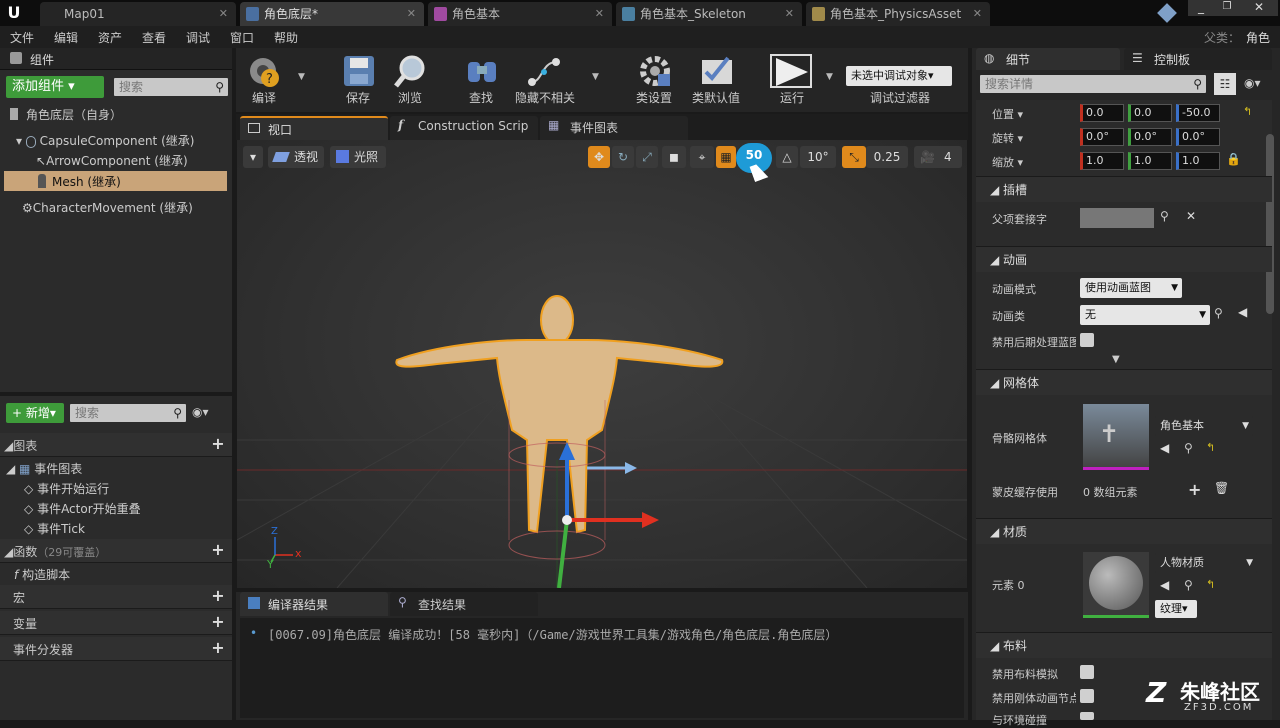 This screenshot has height=728, width=1280. Describe the element at coordinates (1191, 216) in the screenshot. I see `clear-icon: ✕` at that location.